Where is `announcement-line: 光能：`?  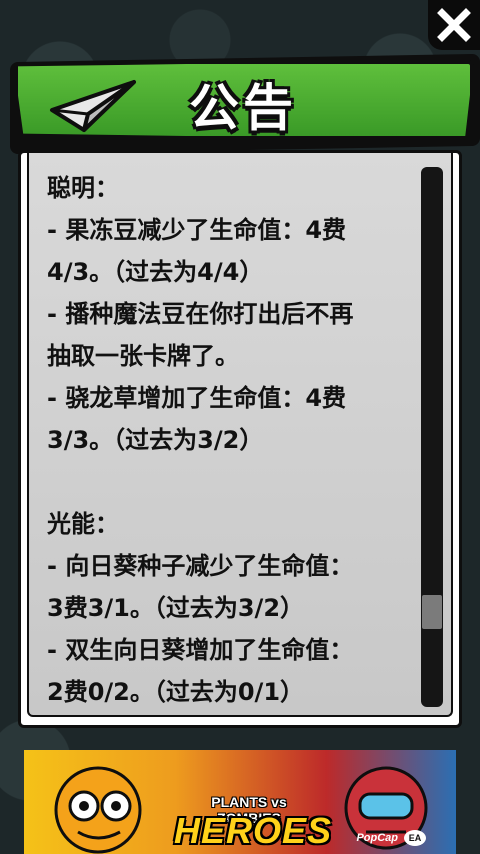 announcement-line: 光能： is located at coordinates (83, 524).